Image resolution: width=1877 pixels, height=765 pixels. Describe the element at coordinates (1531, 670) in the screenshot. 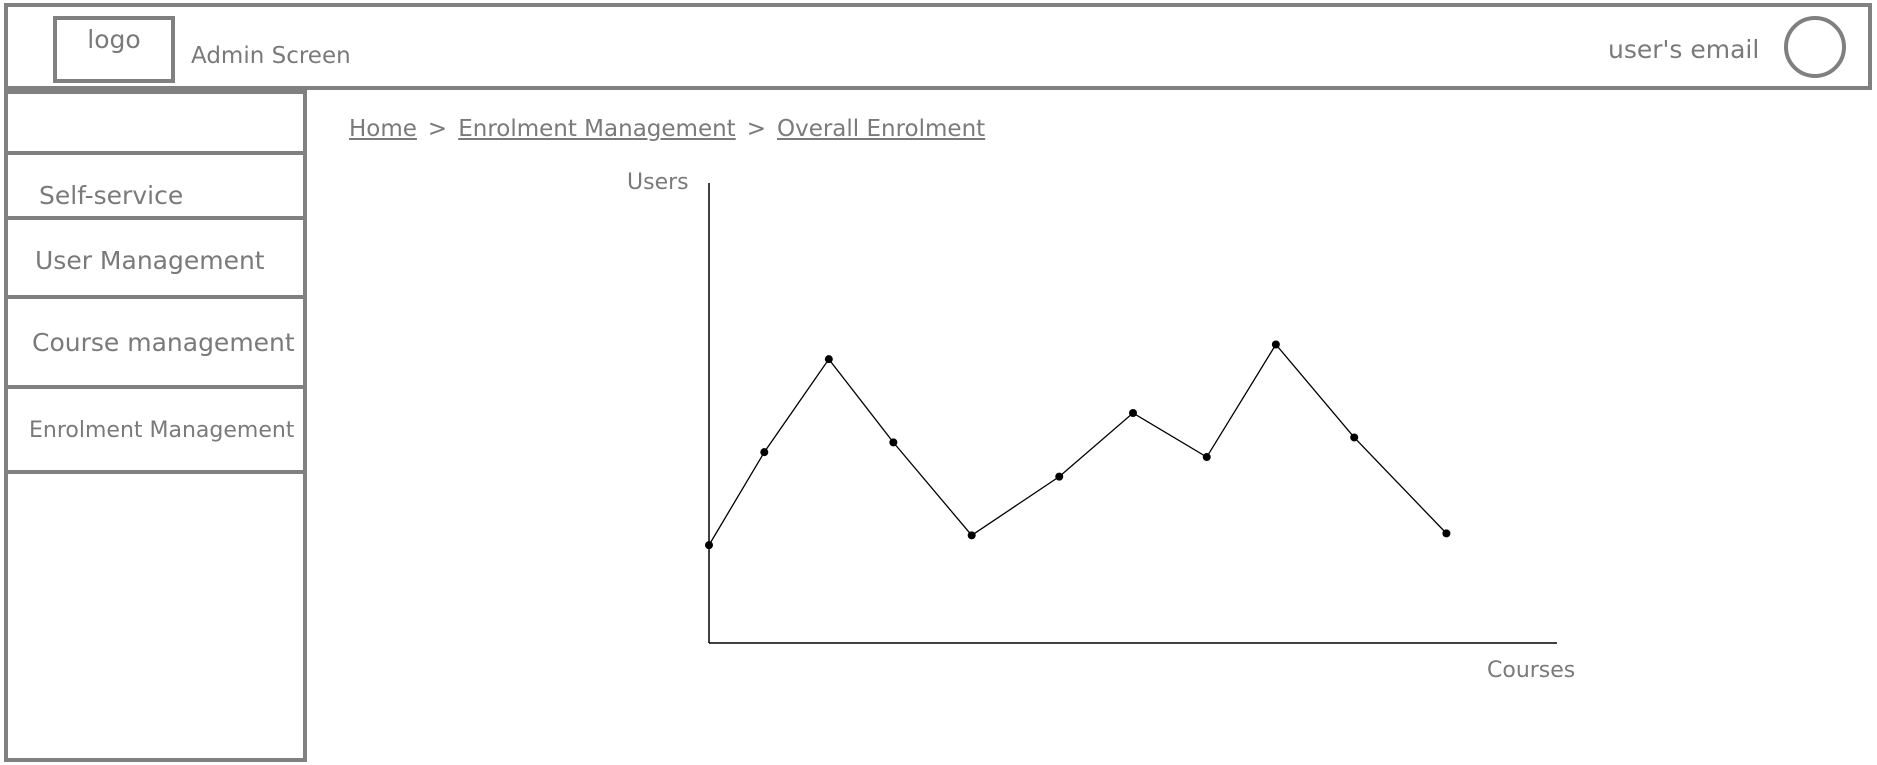

I see `x-axis-label: Courses` at that location.